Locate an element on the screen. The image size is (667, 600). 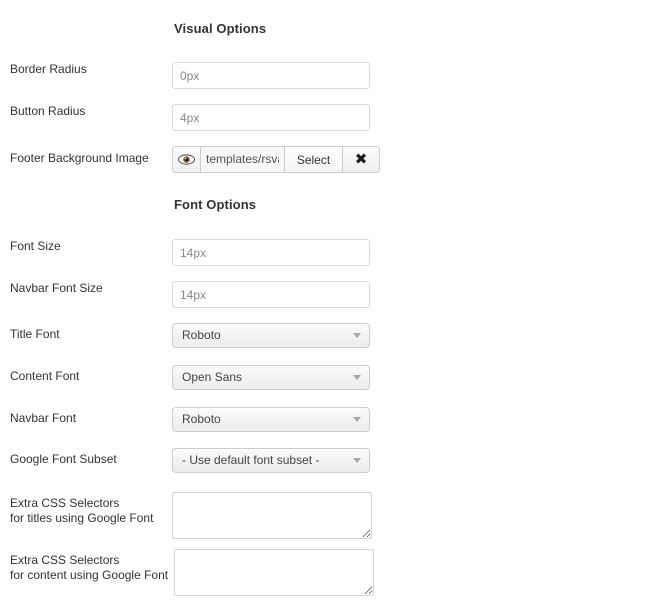
title-font-select: Roboto is located at coordinates (271, 335).